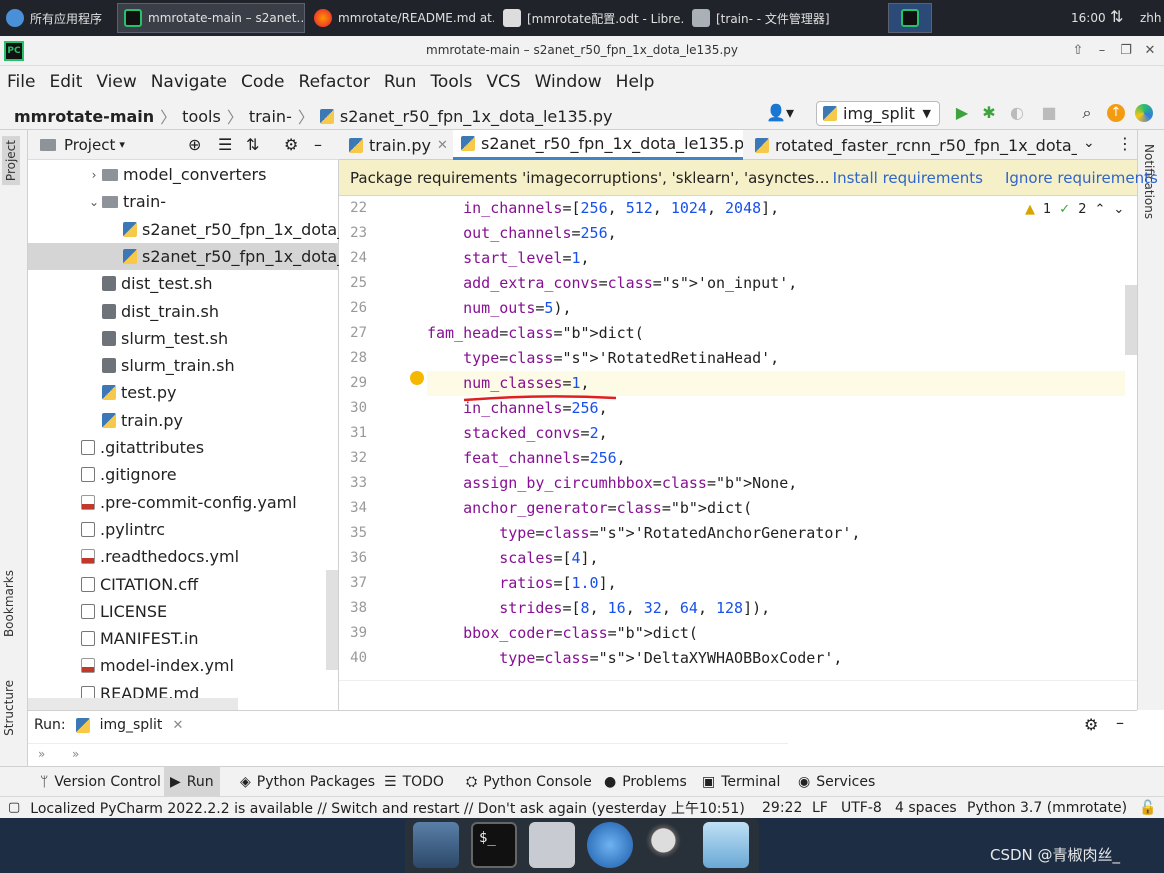 The height and width of the screenshot is (873, 1164). Describe the element at coordinates (635, 82) in the screenshot. I see `menu-help: Help` at that location.